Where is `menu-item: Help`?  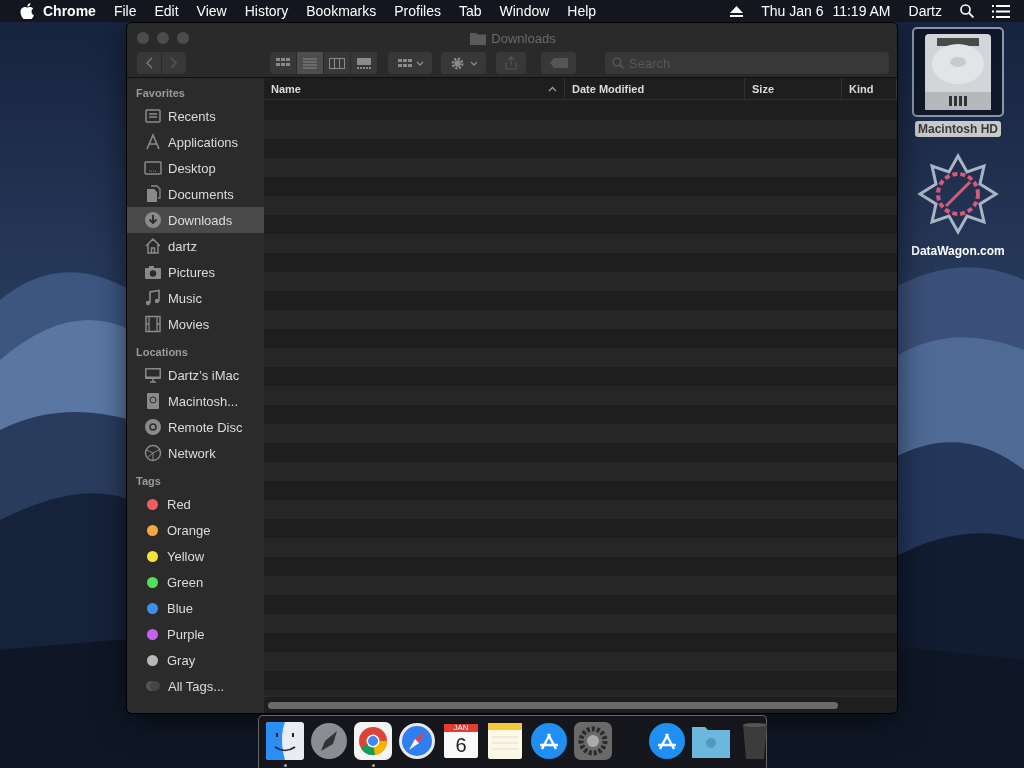
menu-item: Help is located at coordinates (582, 11).